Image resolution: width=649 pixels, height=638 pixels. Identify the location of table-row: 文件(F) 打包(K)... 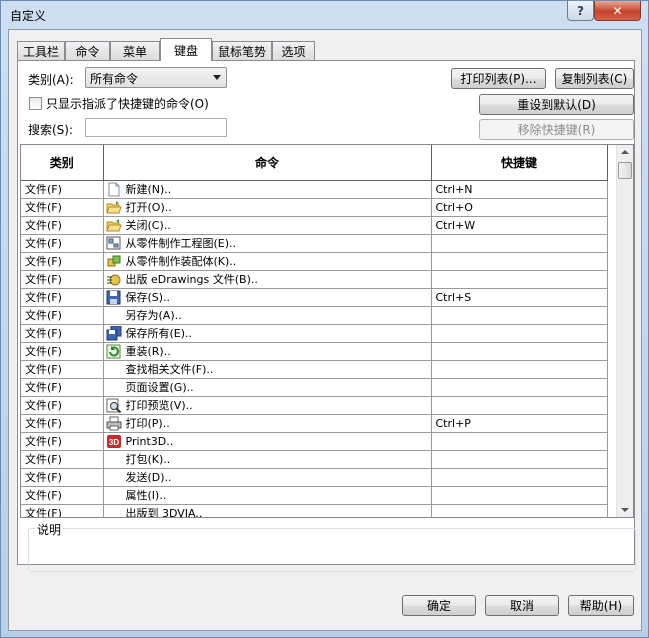
(314, 459).